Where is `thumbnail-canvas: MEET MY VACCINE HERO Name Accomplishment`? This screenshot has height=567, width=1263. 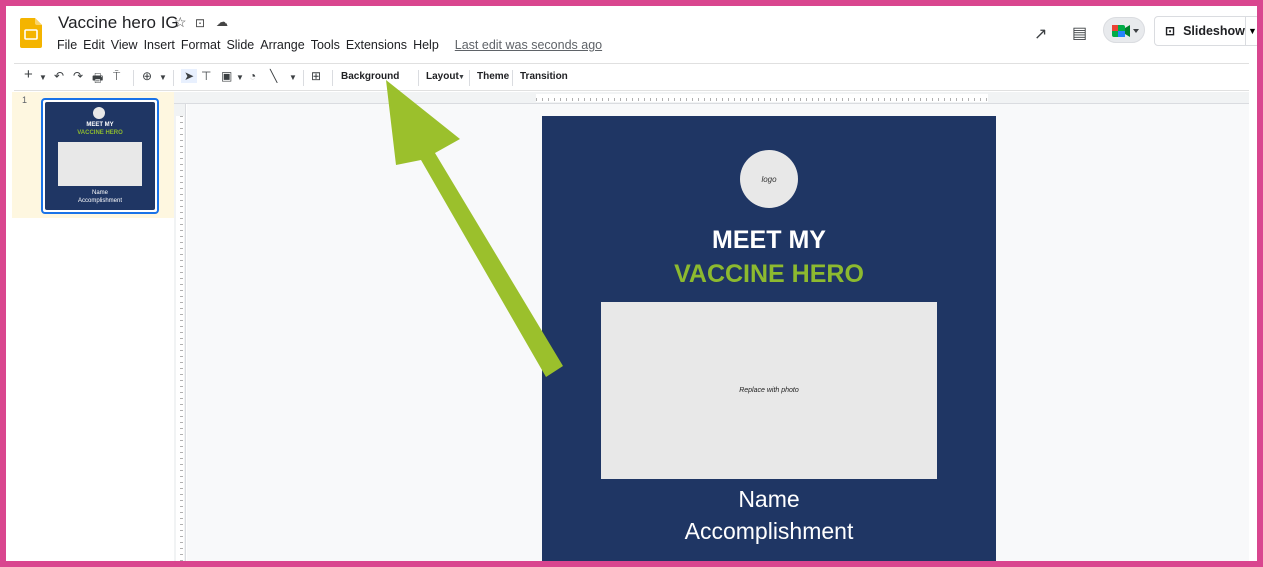
thumbnail-canvas: MEET MY VACCINE HERO Name Accomplishment is located at coordinates (100, 156).